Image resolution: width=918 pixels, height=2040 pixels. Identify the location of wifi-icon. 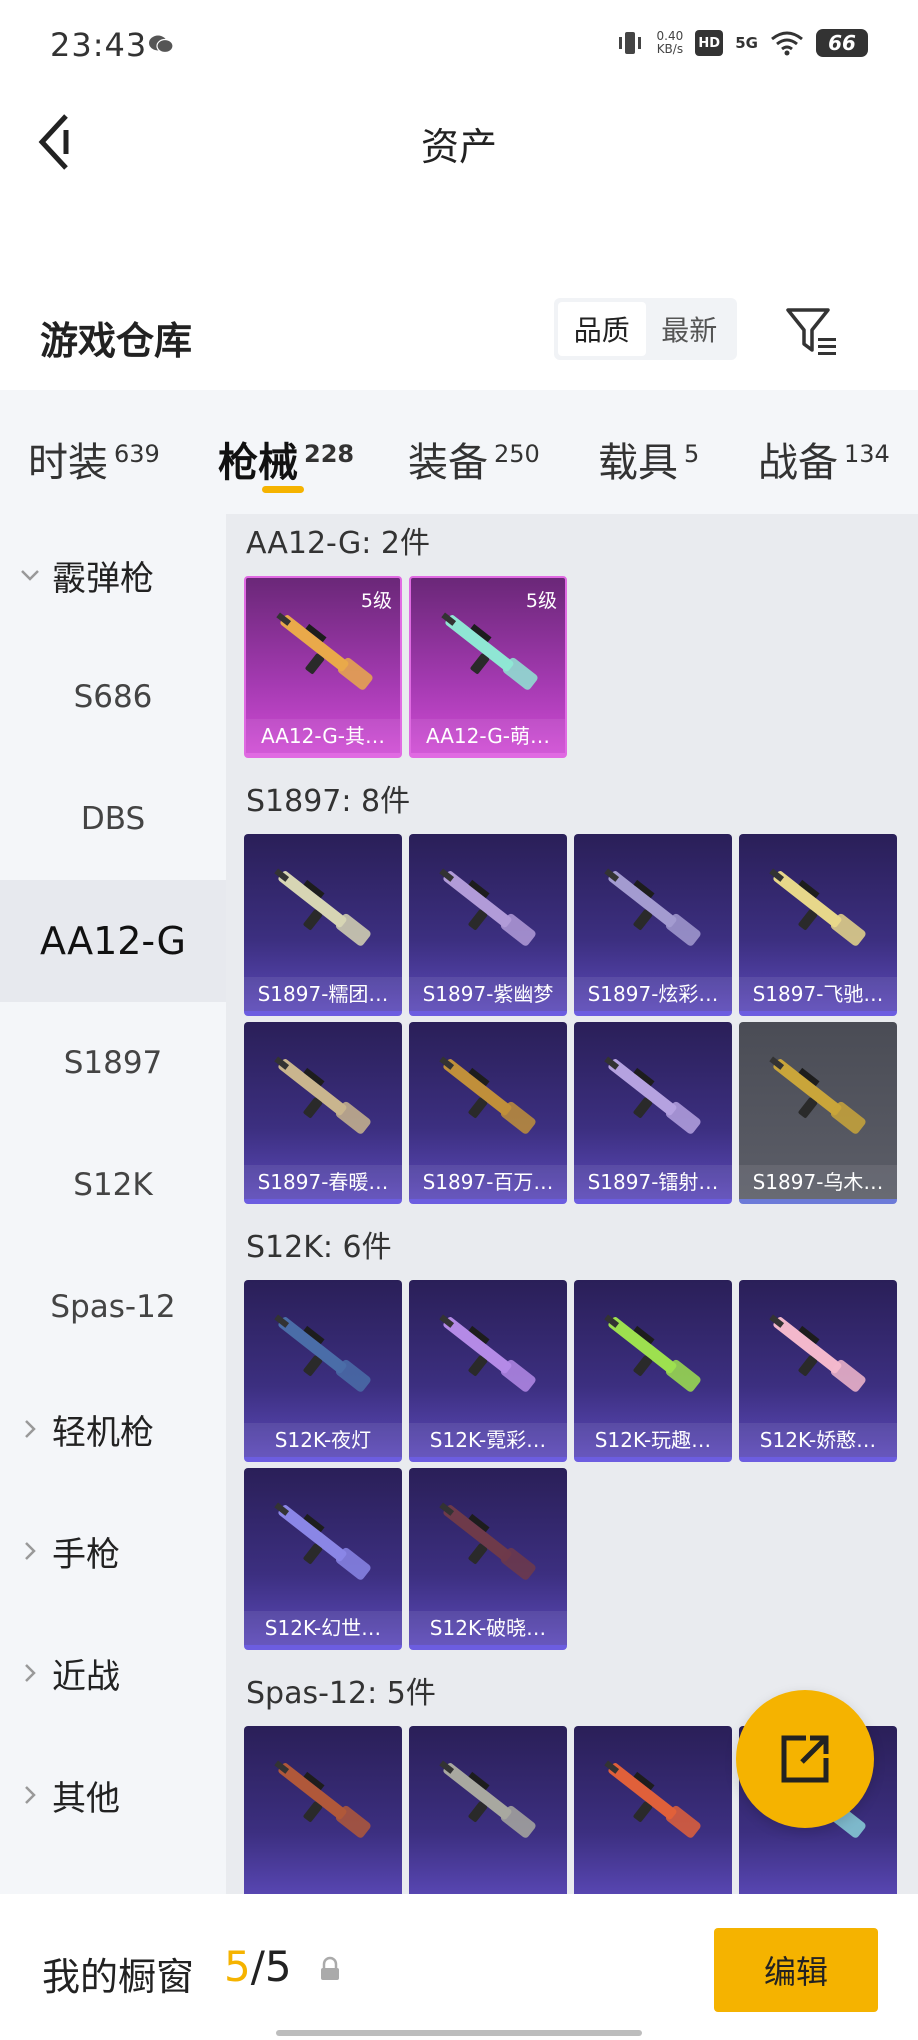
(787, 43).